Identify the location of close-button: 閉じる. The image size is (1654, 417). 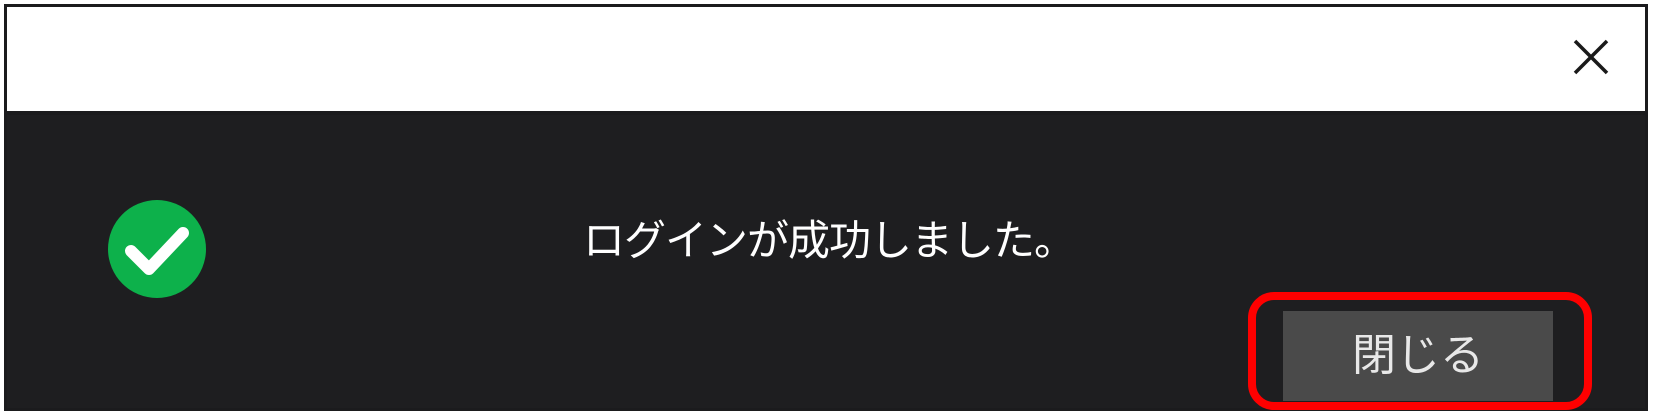
(1418, 356).